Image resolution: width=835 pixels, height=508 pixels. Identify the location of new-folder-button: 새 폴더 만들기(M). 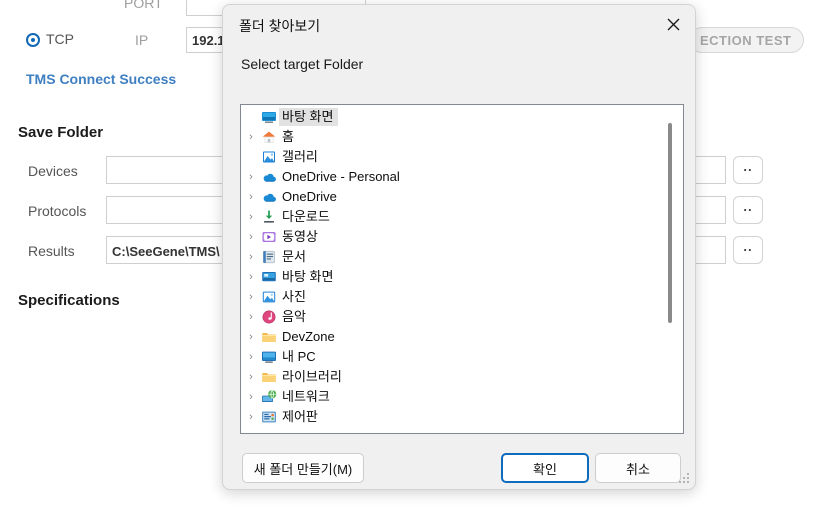
(303, 468).